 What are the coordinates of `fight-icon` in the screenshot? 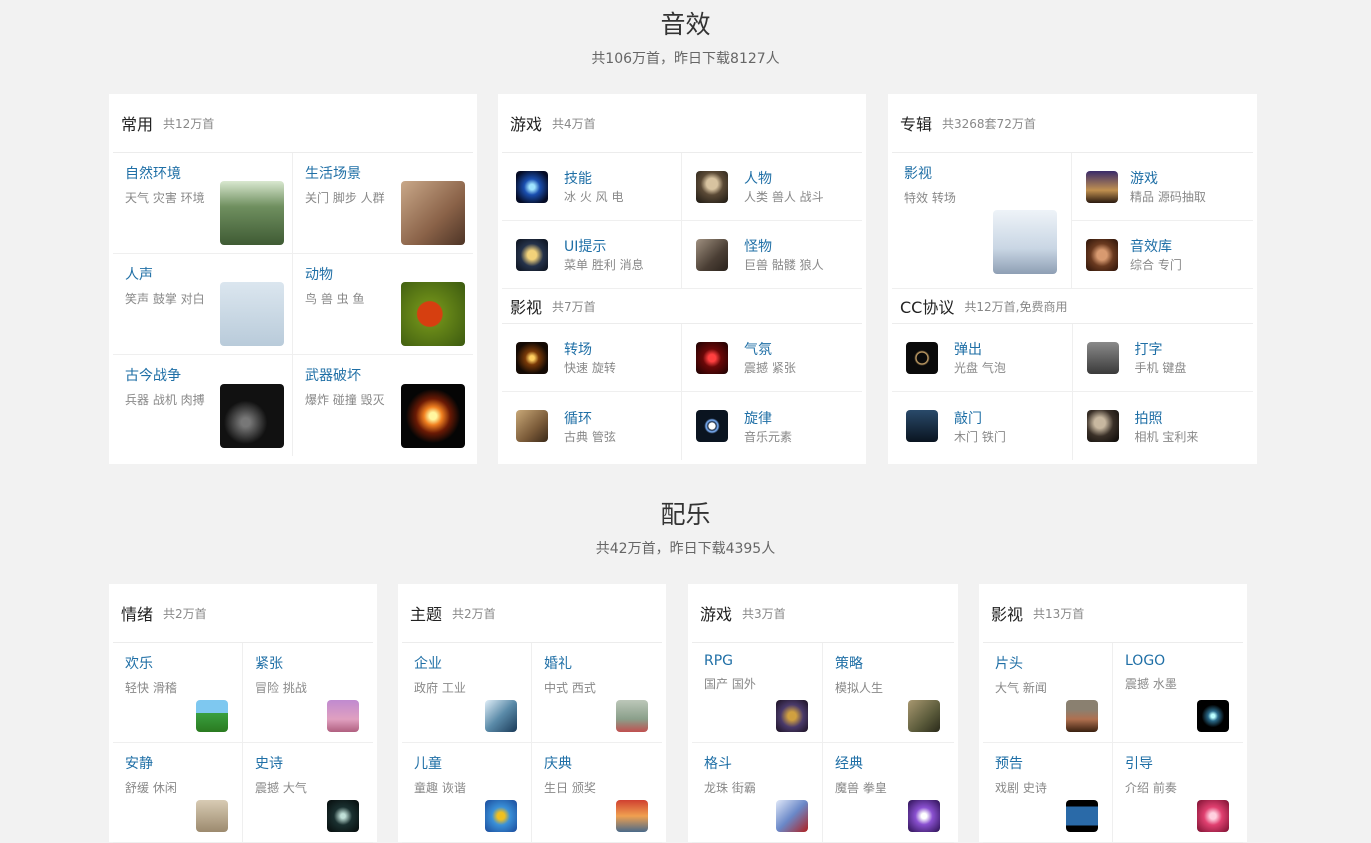 It's located at (792, 816).